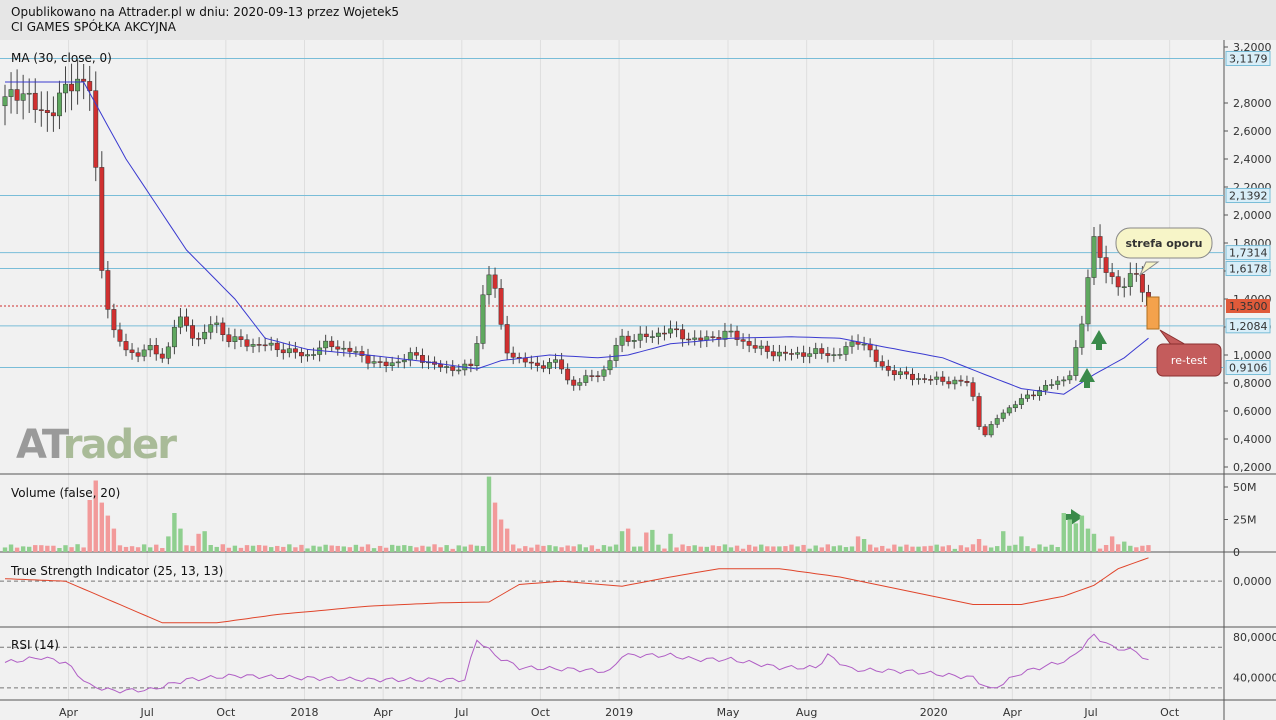 The height and width of the screenshot is (720, 1276). What do you see at coordinates (1252, 215) in the screenshot?
I see `y-tick-label: 2,0000` at bounding box center [1252, 215].